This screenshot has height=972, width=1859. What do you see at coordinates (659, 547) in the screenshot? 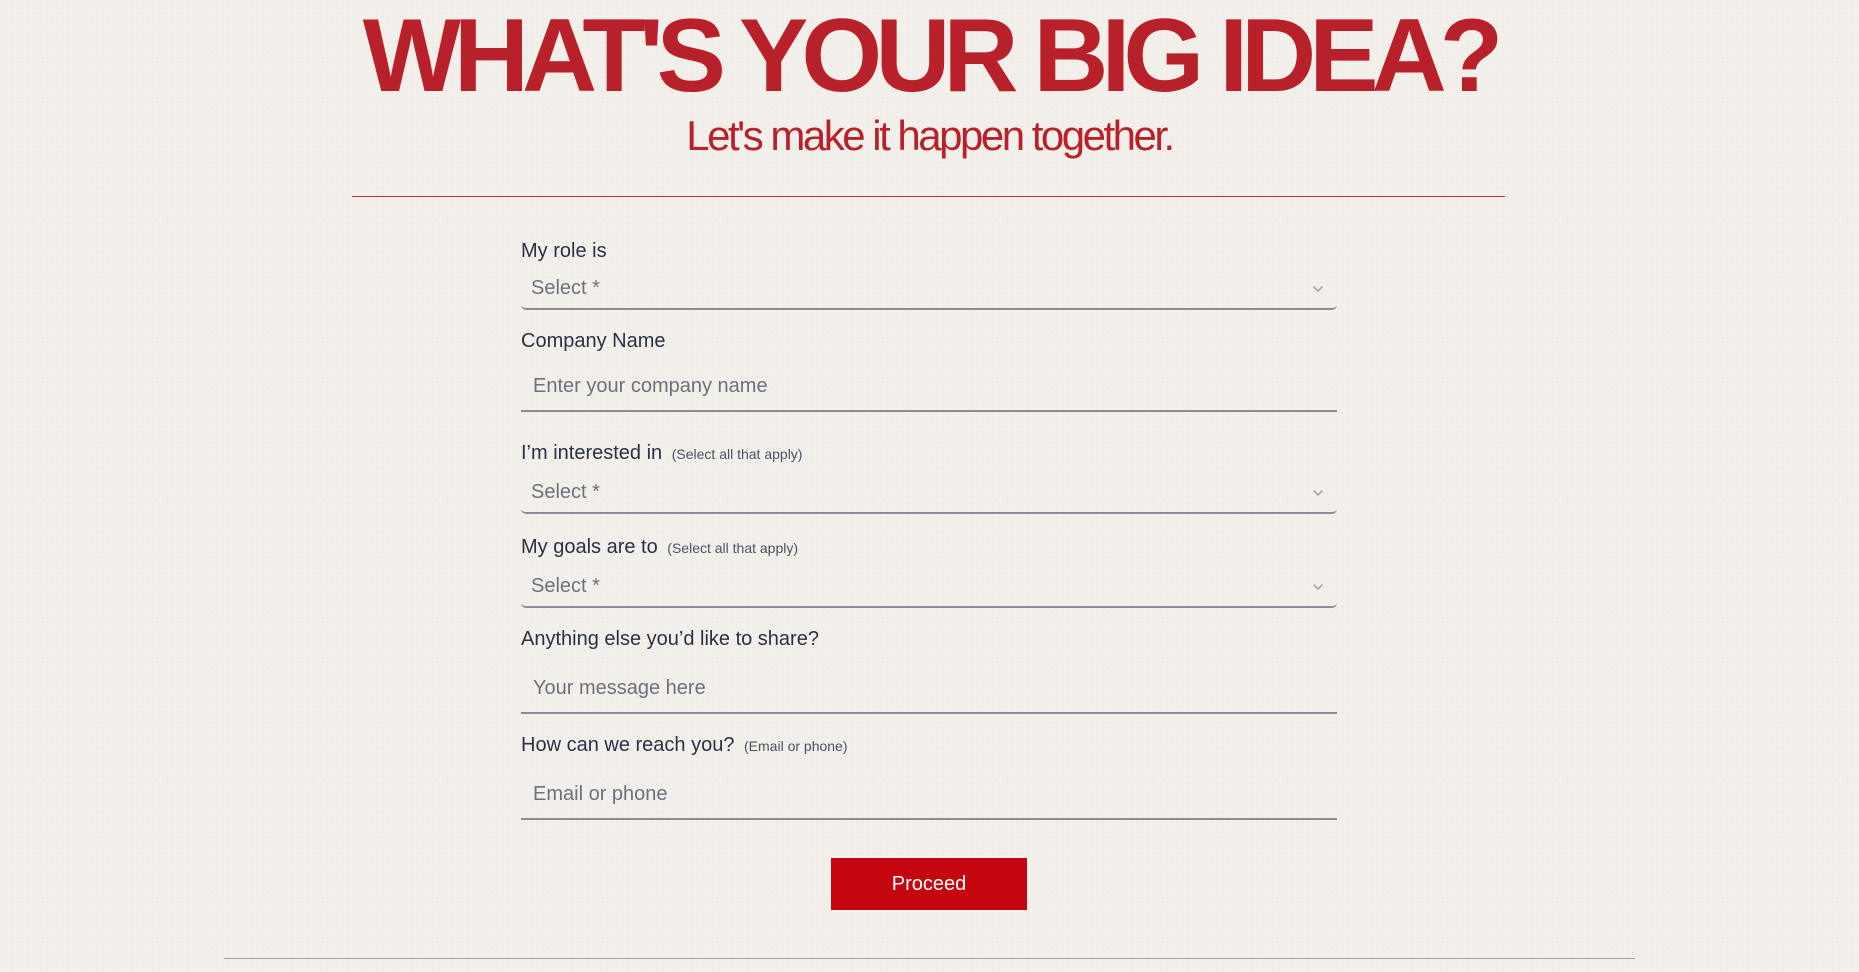
I see `goals-label: My goals are to (Select all that apply)` at bounding box center [659, 547].